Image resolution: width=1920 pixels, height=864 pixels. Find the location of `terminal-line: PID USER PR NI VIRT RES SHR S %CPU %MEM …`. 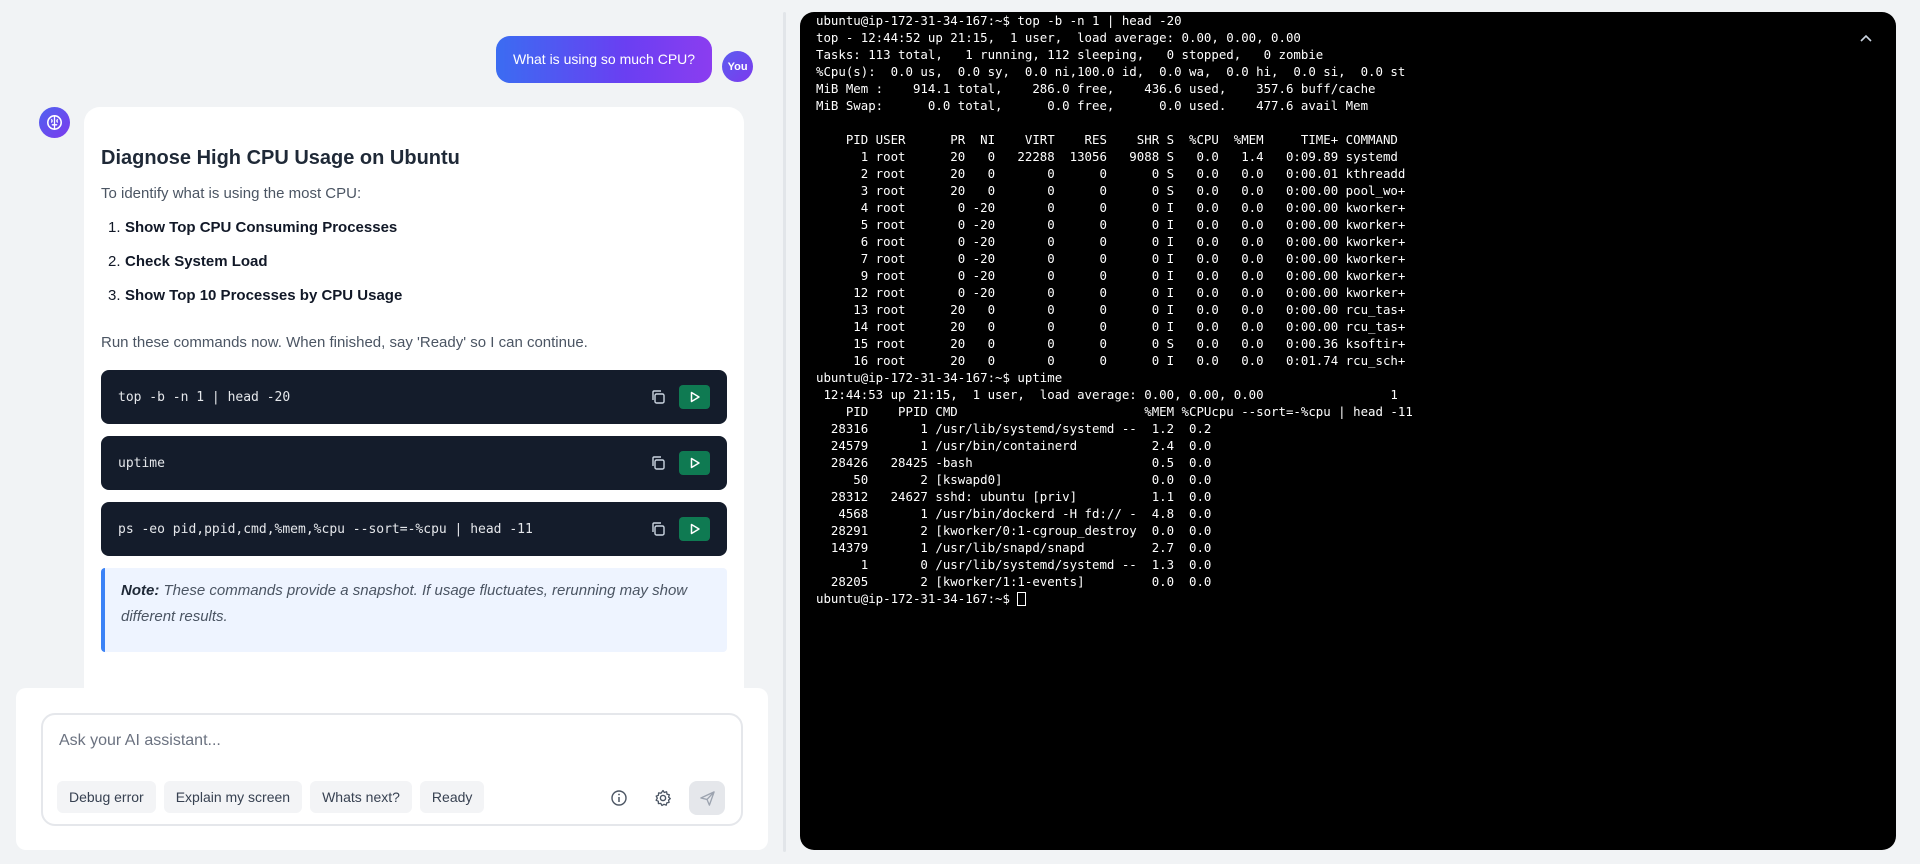

terminal-line: PID USER PR NI VIRT RES SHR S %CPU %MEM … is located at coordinates (1107, 139).